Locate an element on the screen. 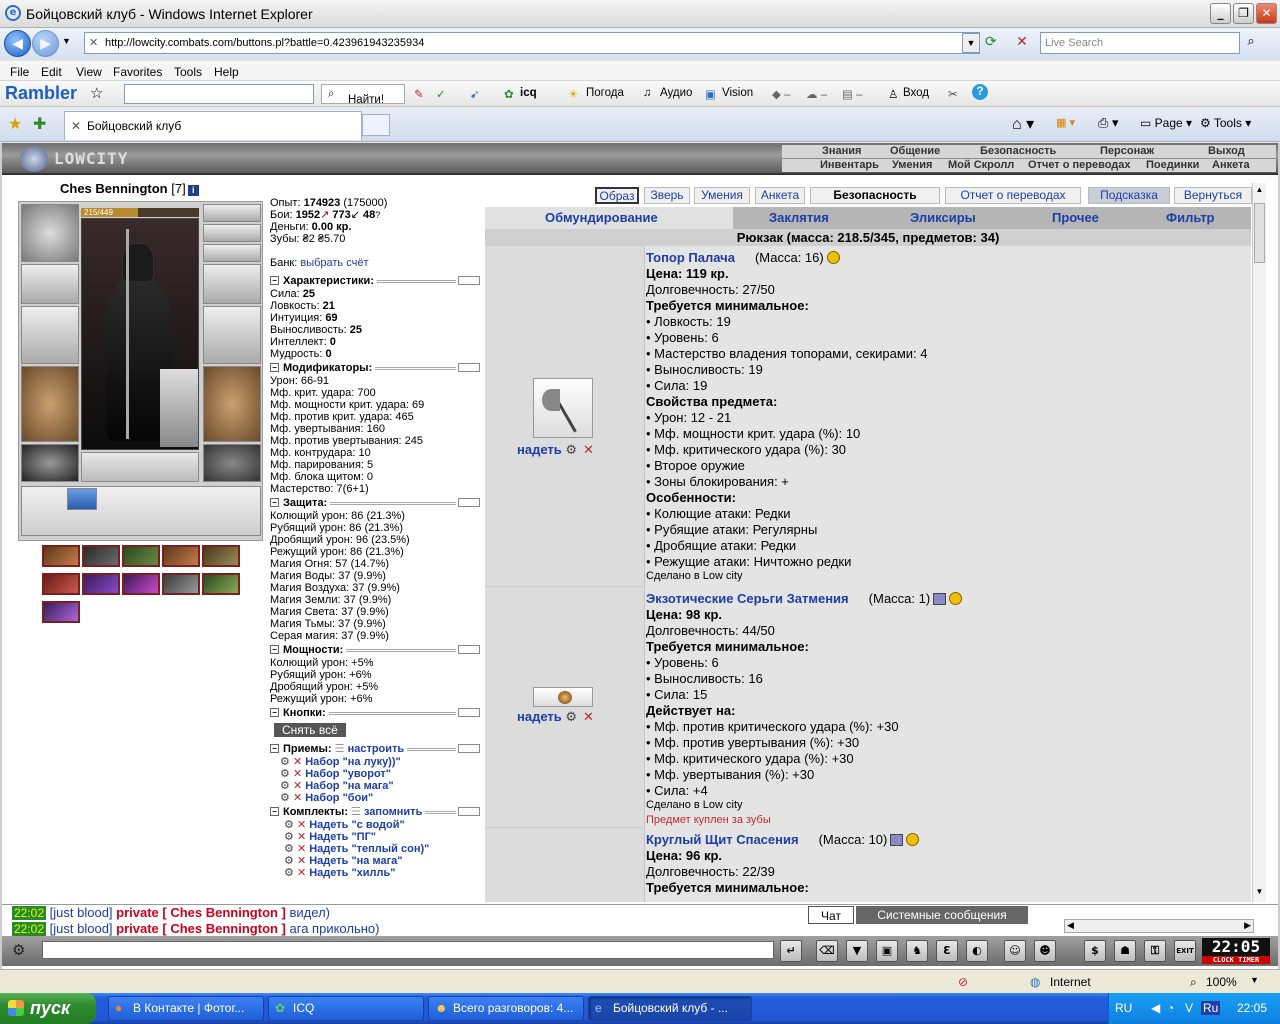 Image resolution: width=1280 pixels, height=1024 pixels. vision-button: Vision is located at coordinates (737, 93).